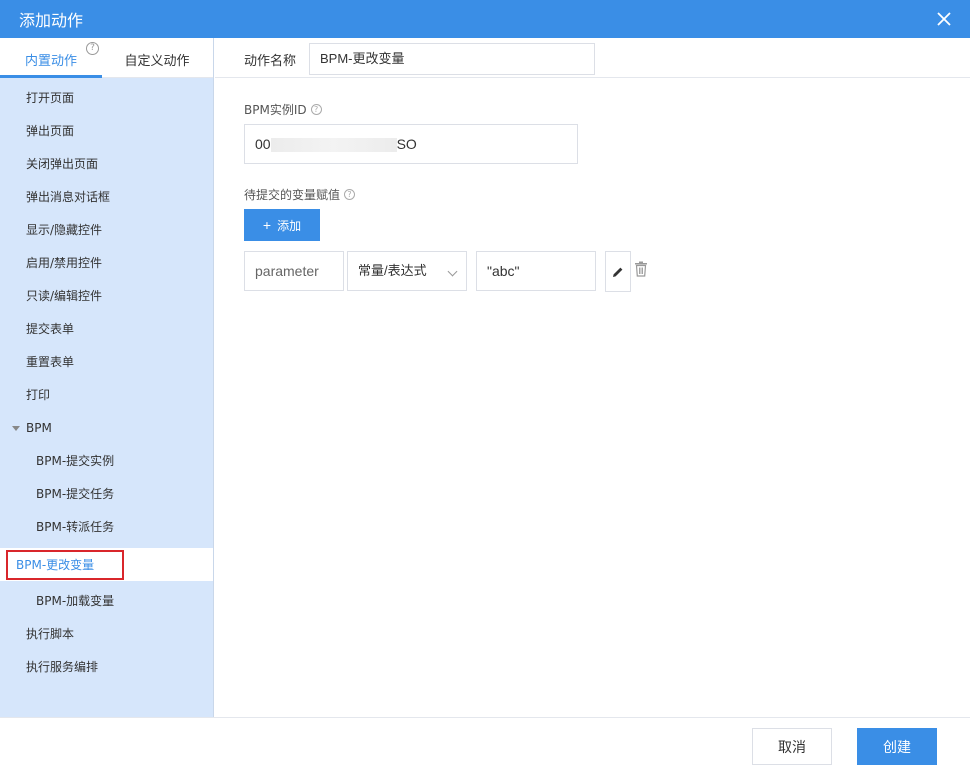 Image resolution: width=970 pixels, height=772 pixels. Describe the element at coordinates (452, 271) in the screenshot. I see `chevron-down-icon` at that location.